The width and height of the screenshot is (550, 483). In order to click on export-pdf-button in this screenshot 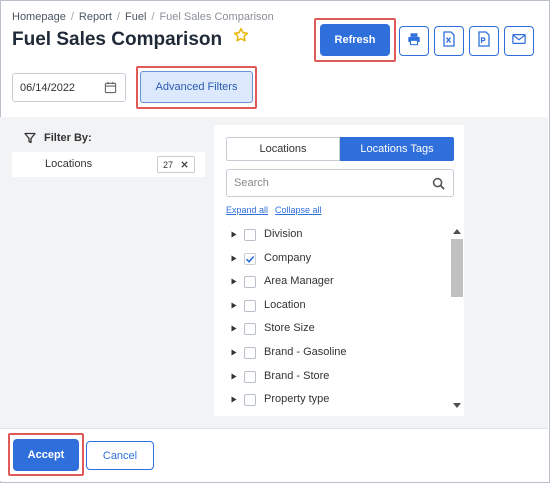, I will do `click(484, 41)`.